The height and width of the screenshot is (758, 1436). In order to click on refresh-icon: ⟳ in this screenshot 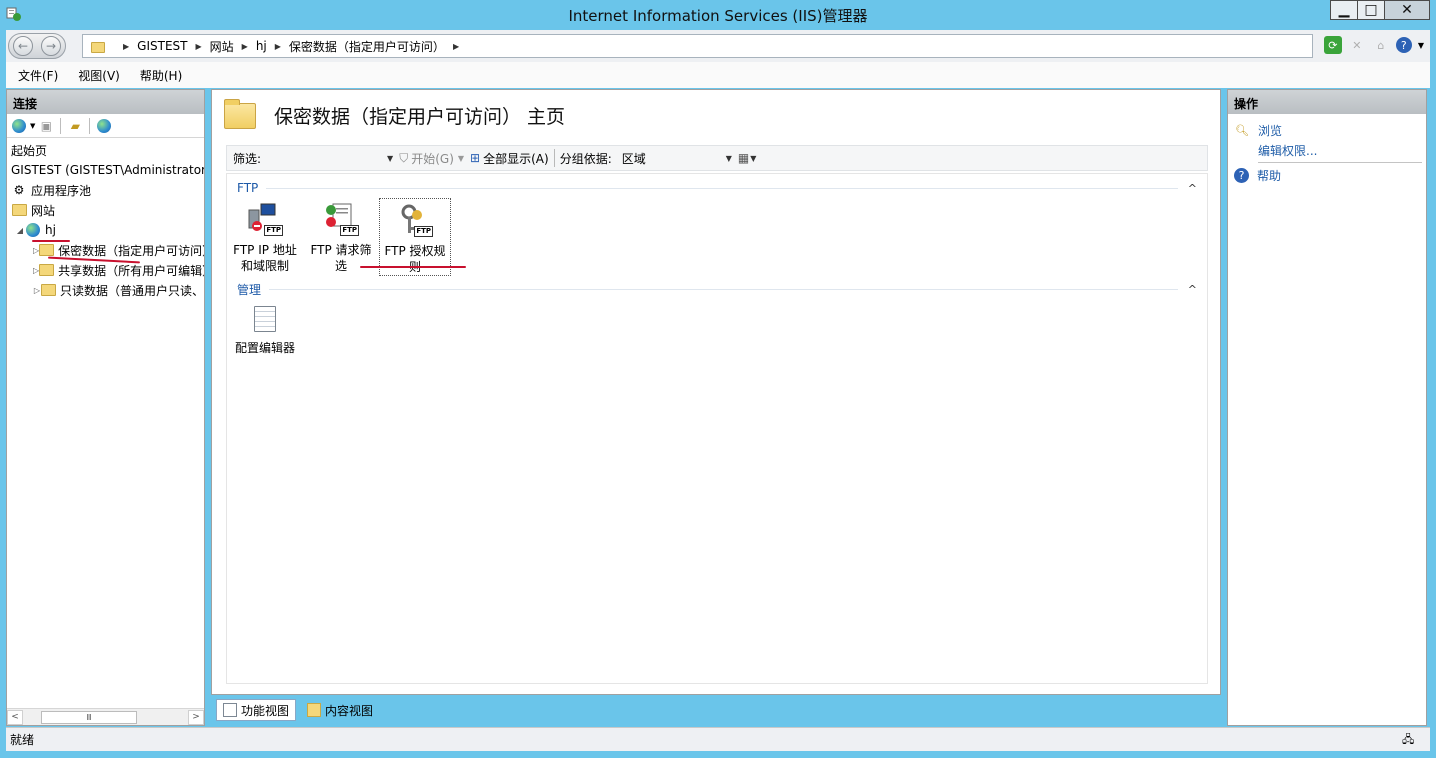, I will do `click(1332, 45)`.